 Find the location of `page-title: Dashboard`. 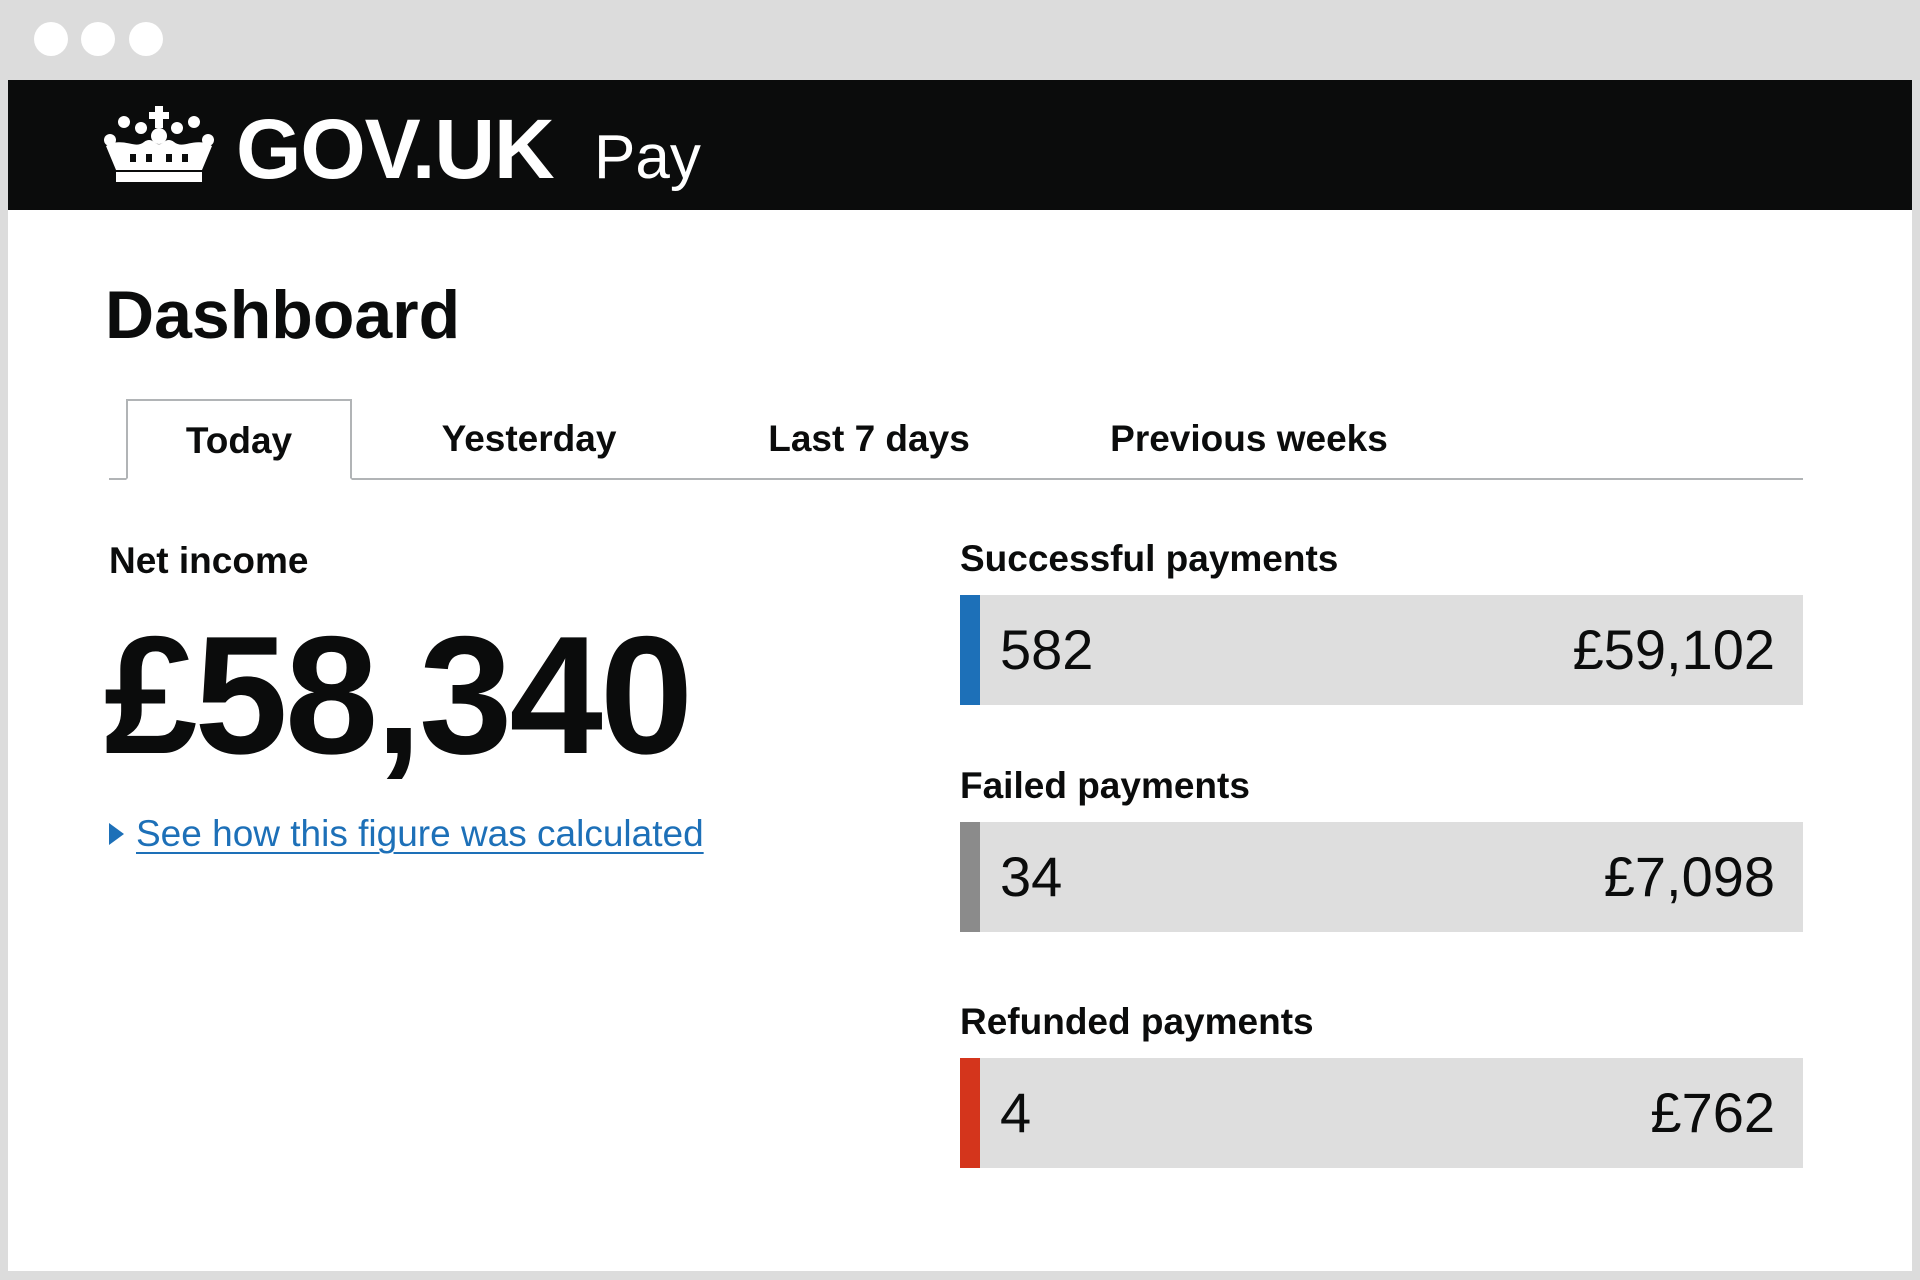

page-title: Dashboard is located at coordinates (283, 315).